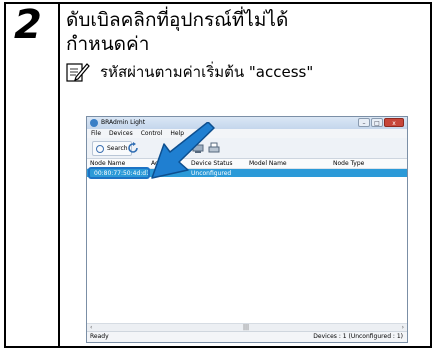 This screenshot has width=436, height=352. I want to click on status-ready: Ready, so click(99, 336).